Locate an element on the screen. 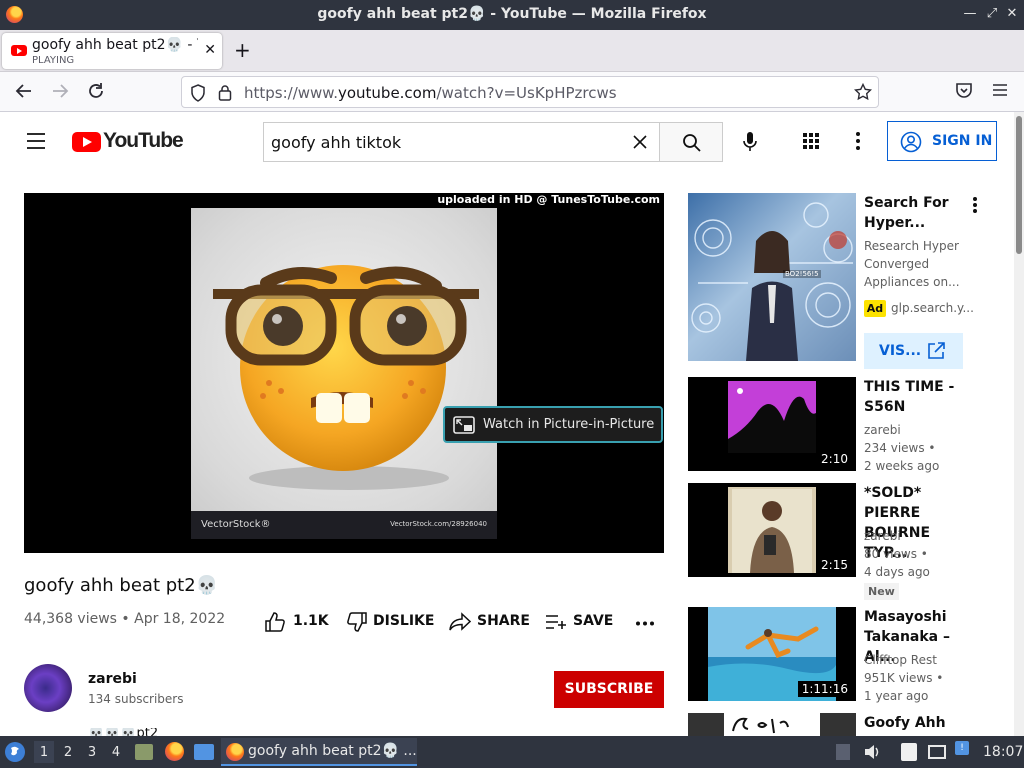 This screenshot has height=768, width=1024. sidebar-video-channel: Clifftop Rest is located at coordinates (900, 660).